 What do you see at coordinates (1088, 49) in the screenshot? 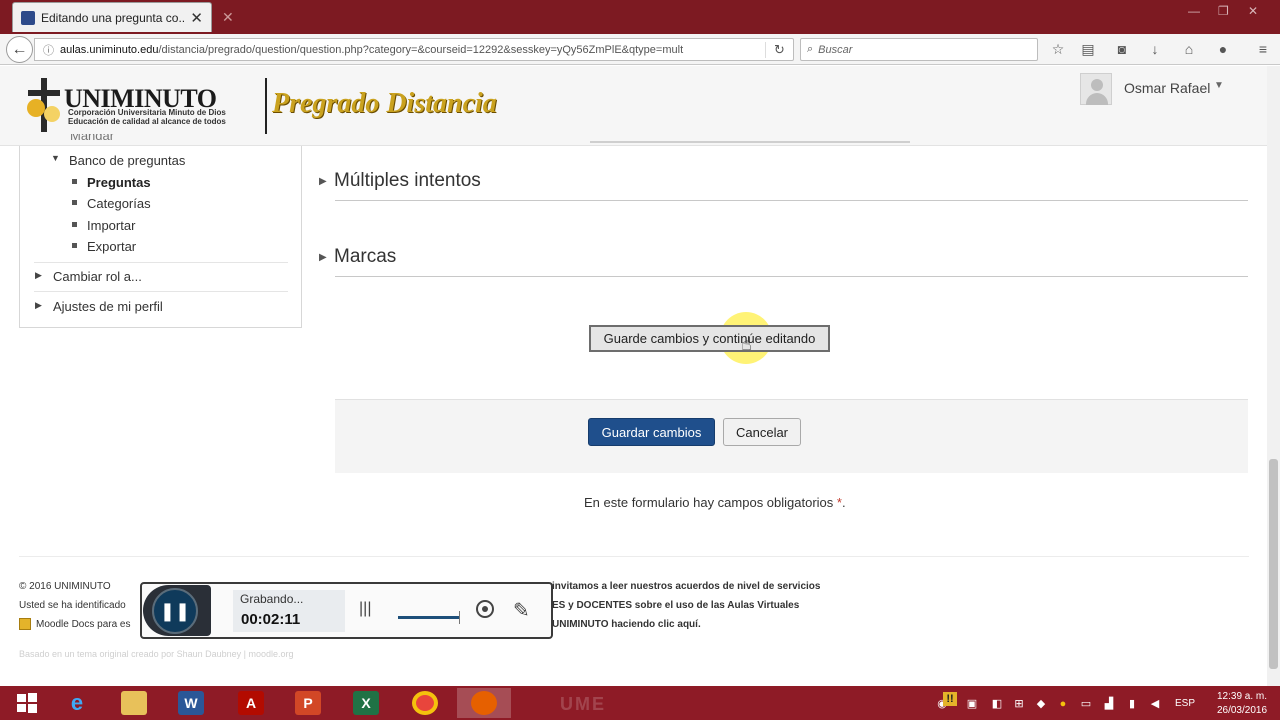
I see `reading-list-icon: ▤` at bounding box center [1088, 49].